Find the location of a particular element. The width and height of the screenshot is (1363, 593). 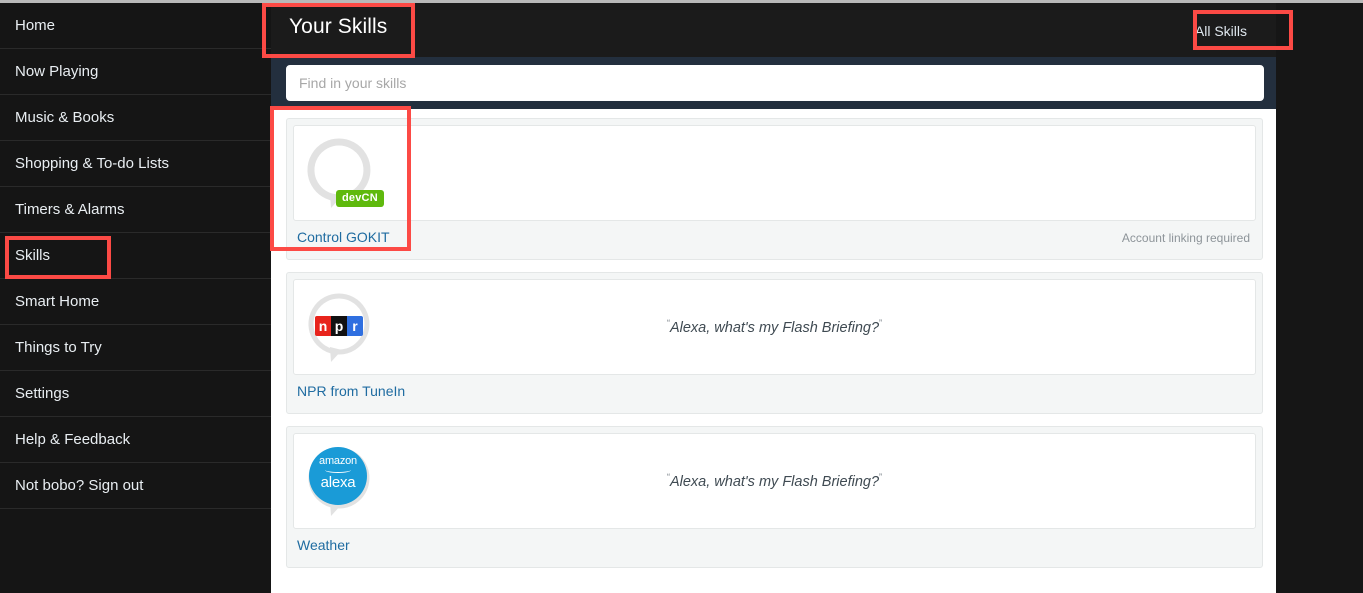

speech-bubble-placeholder-icon: devCN is located at coordinates (344, 174).